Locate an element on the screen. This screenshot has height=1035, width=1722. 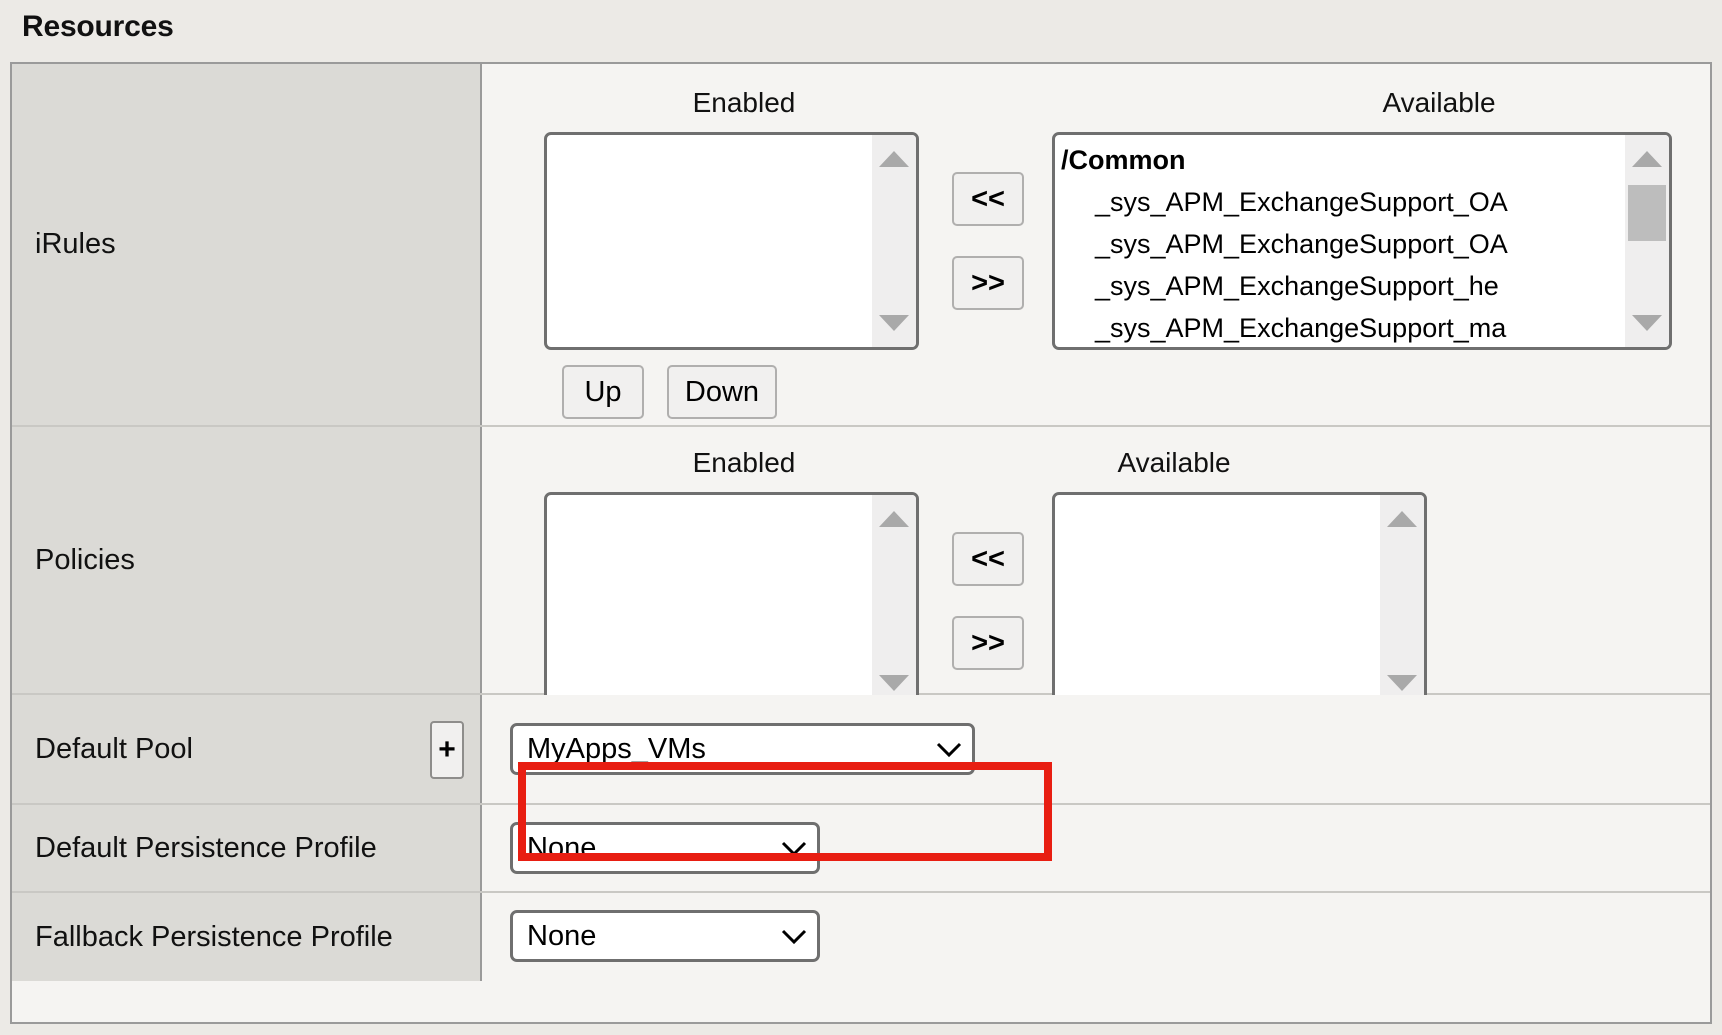
row-label-cell-default-pool: Default Pool + is located at coordinates (247, 749).